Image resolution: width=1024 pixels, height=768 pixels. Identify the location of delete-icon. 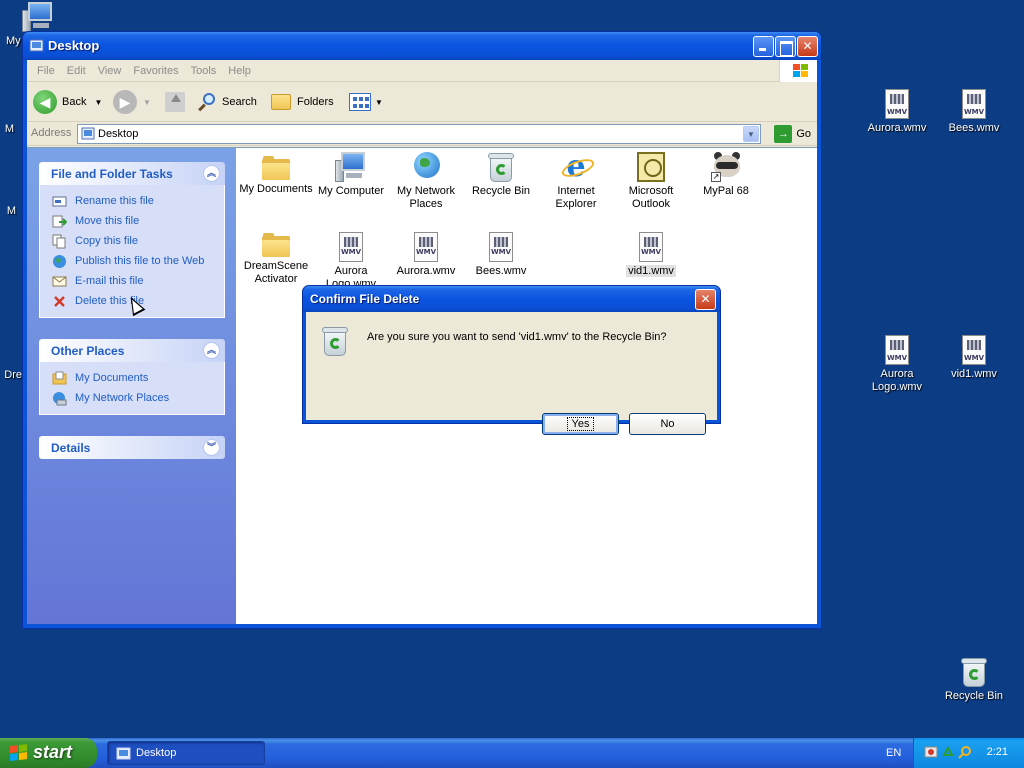
(59, 301).